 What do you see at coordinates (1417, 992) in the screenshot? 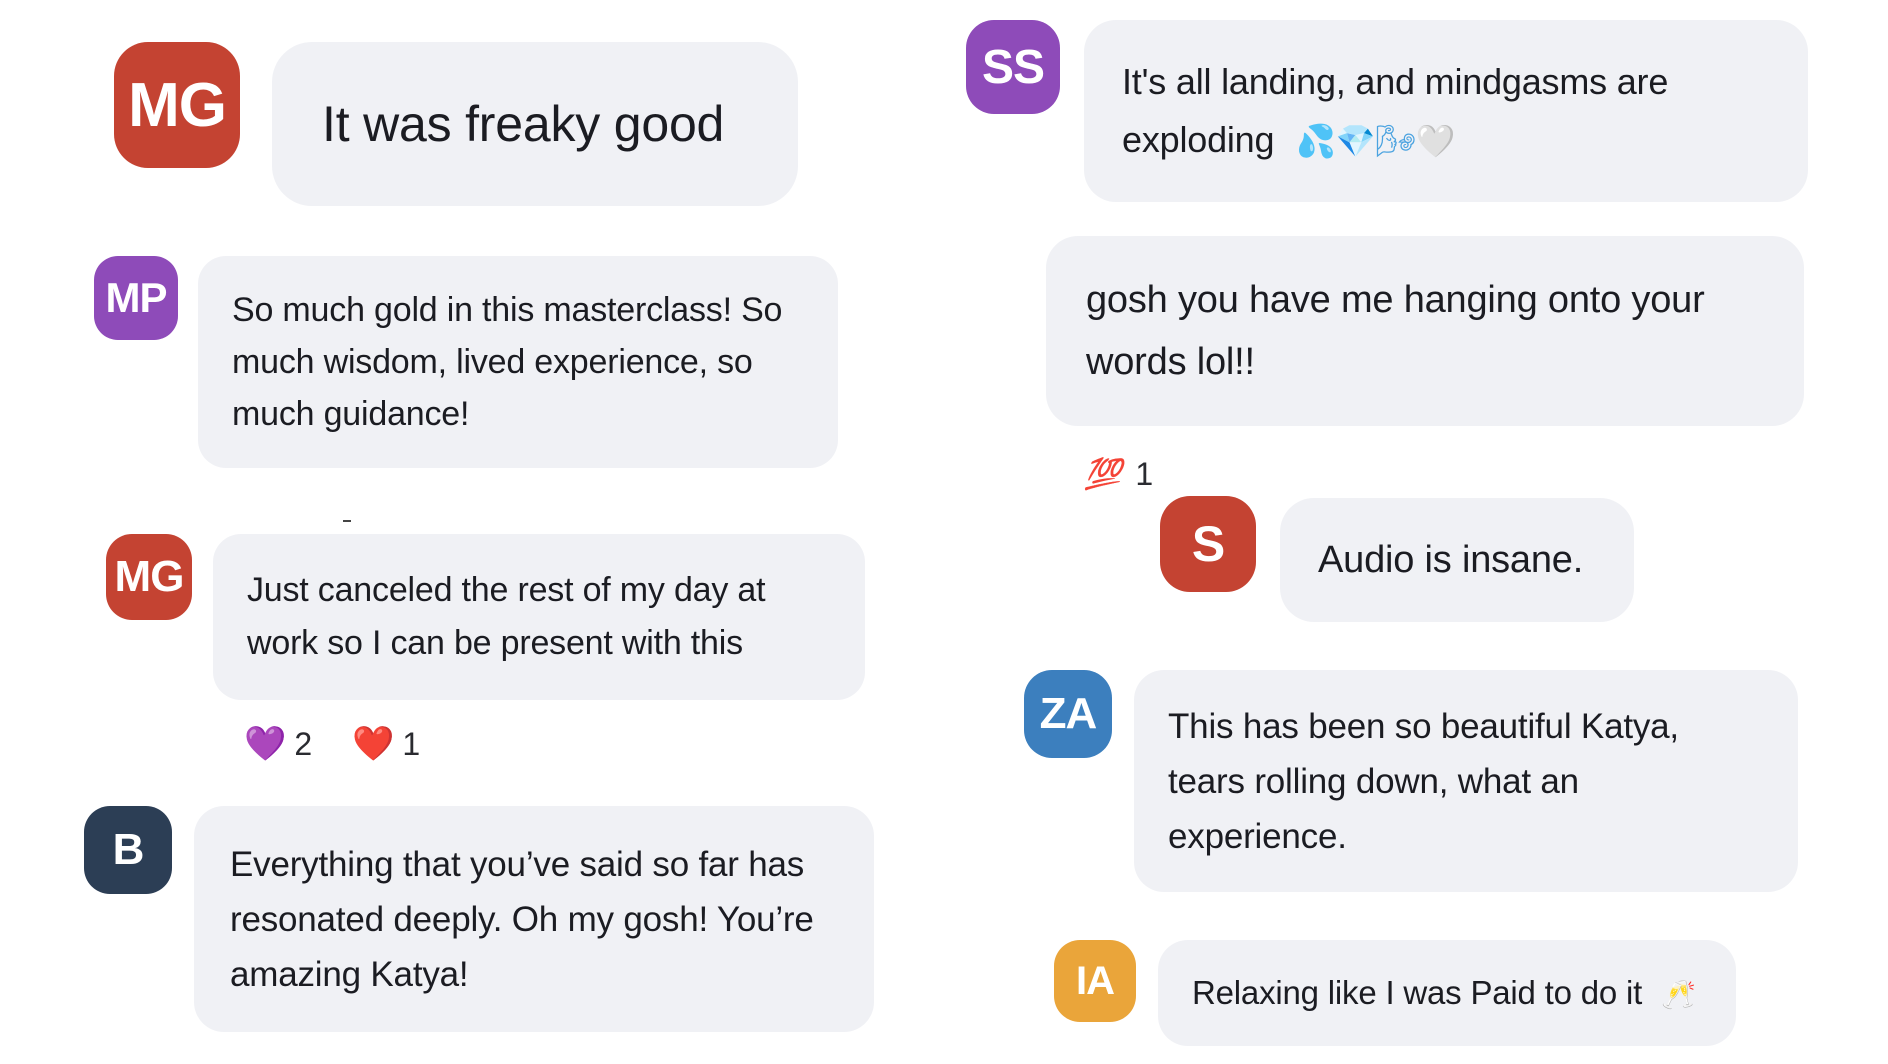
I see `message-body: Relaxing like I was Paid to do it` at bounding box center [1417, 992].